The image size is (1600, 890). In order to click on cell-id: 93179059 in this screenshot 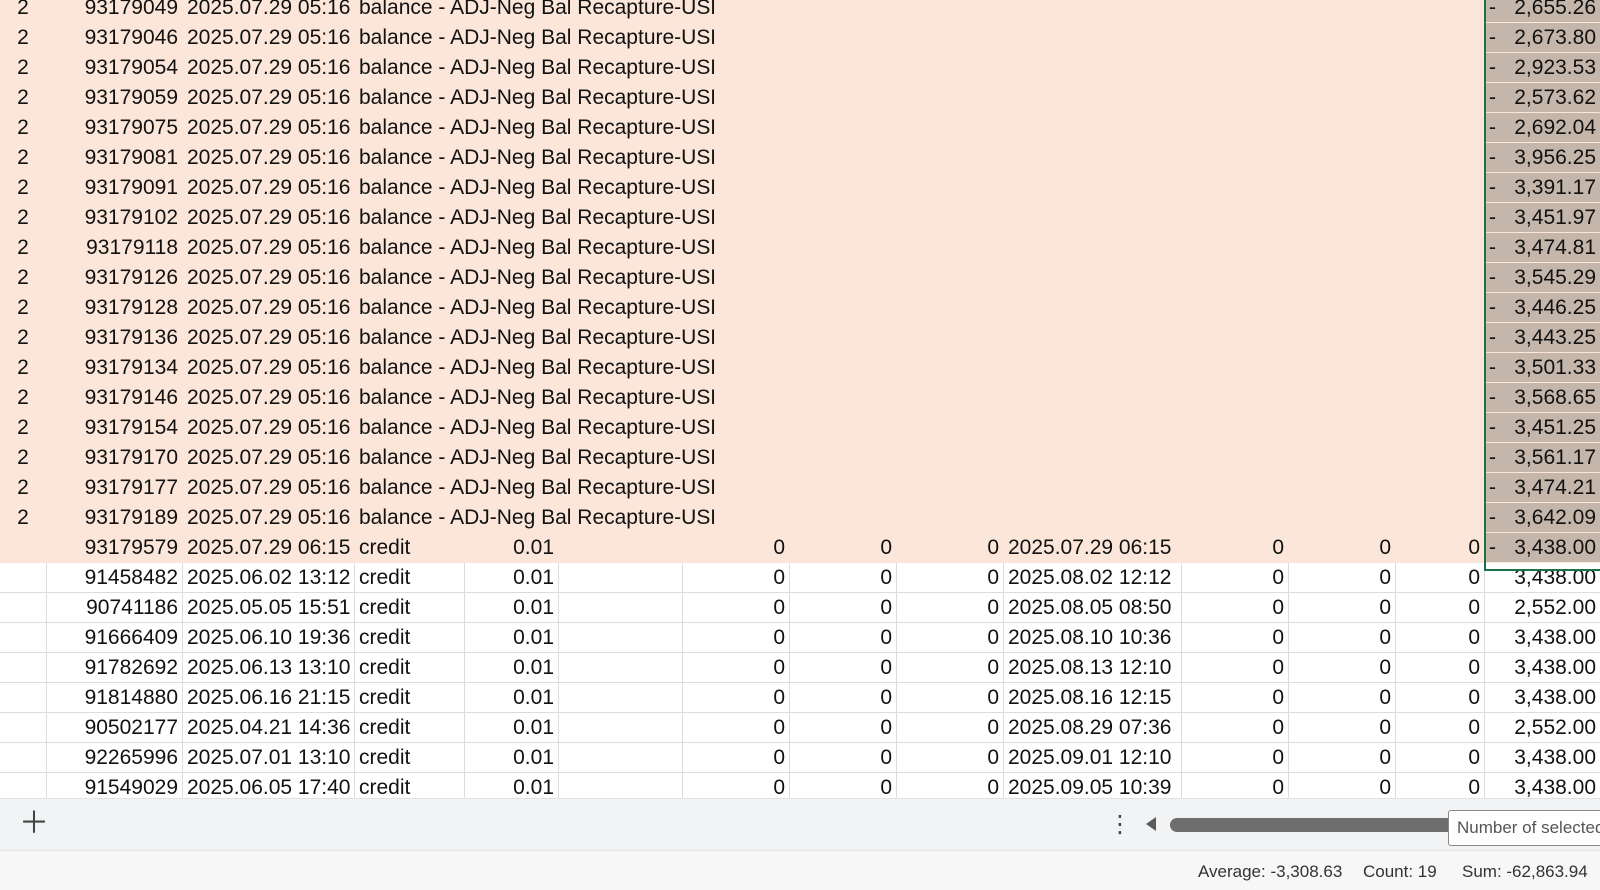, I will do `click(114, 97)`.